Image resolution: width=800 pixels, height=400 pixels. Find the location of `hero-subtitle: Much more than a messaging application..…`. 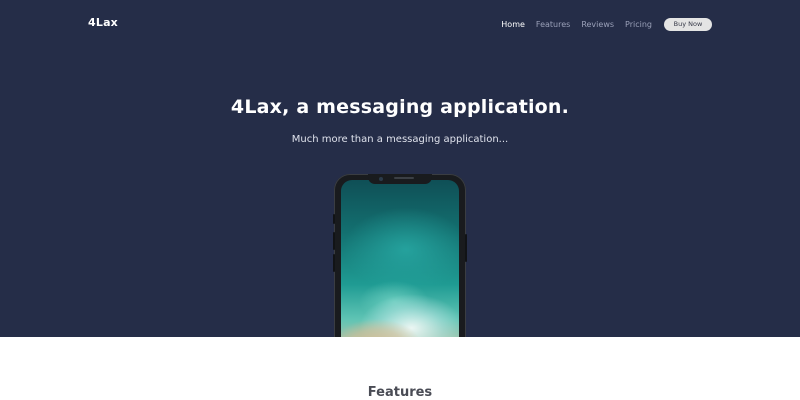

hero-subtitle: Much more than a messaging application..… is located at coordinates (400, 139).